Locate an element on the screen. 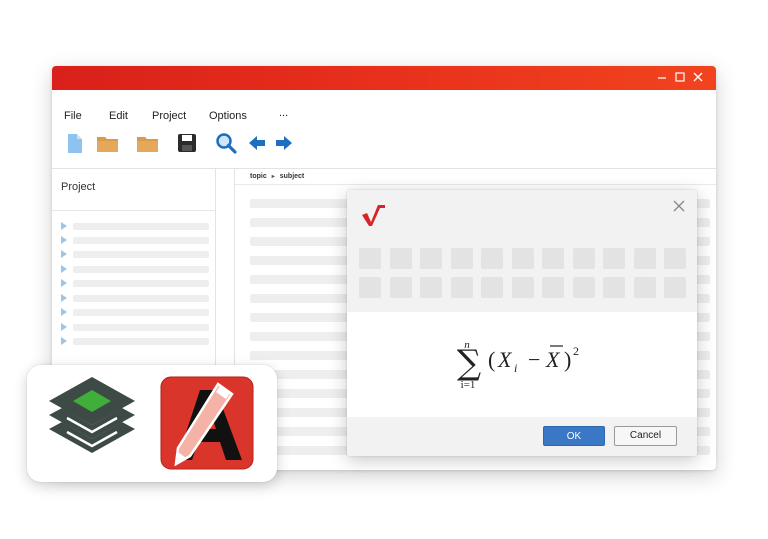  ok-button: OK is located at coordinates (574, 436).